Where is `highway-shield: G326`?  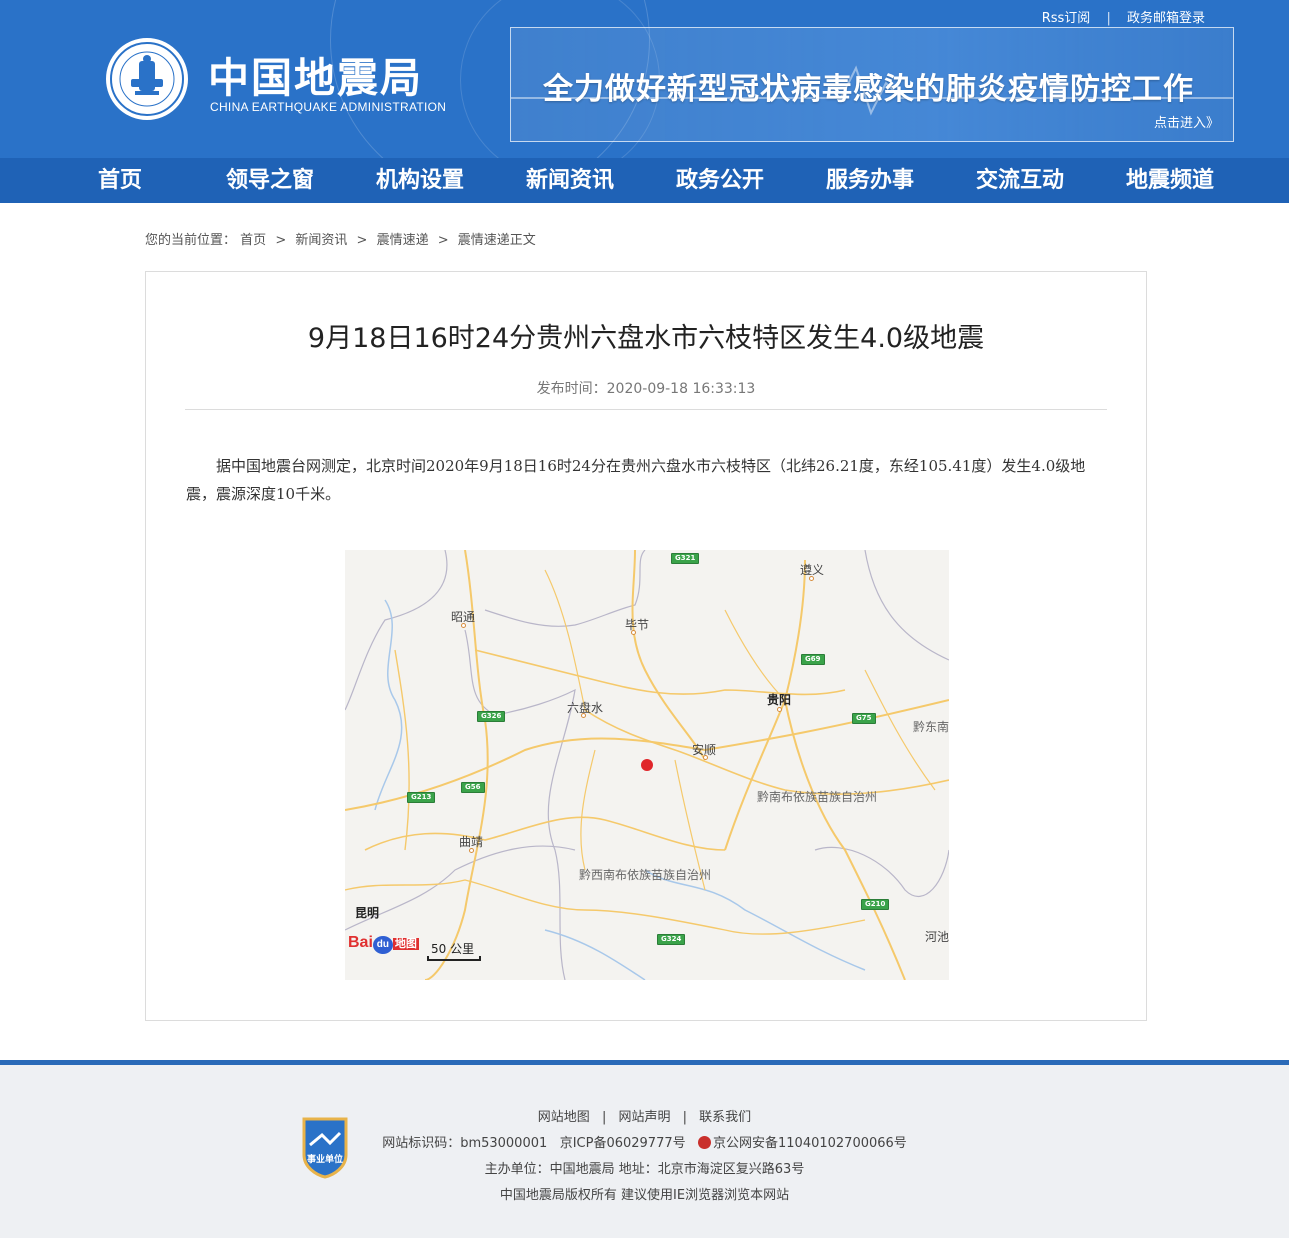
highway-shield: G326 is located at coordinates (491, 716).